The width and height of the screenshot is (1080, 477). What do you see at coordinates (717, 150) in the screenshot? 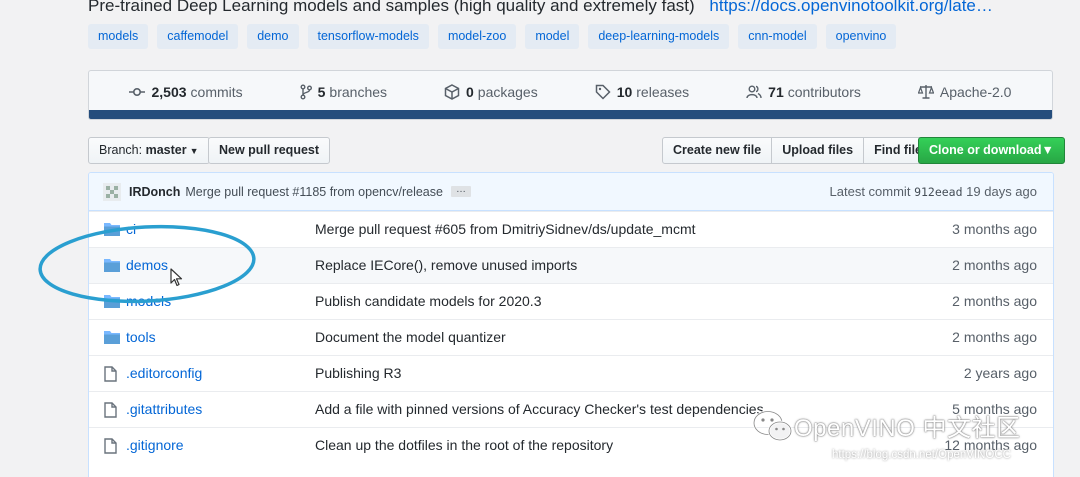
I see `create-new-file-button: Create new file` at bounding box center [717, 150].